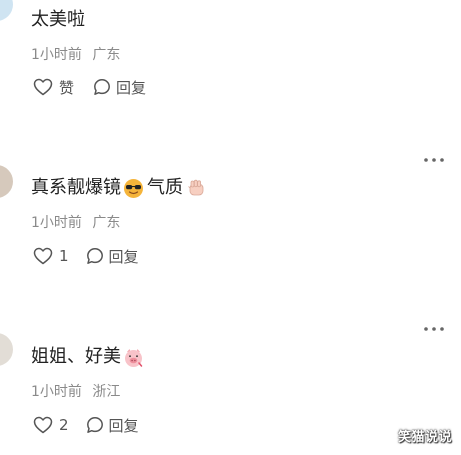 The image size is (461, 455). What do you see at coordinates (196, 188) in the screenshot?
I see `raised-fist-emoji` at bounding box center [196, 188].